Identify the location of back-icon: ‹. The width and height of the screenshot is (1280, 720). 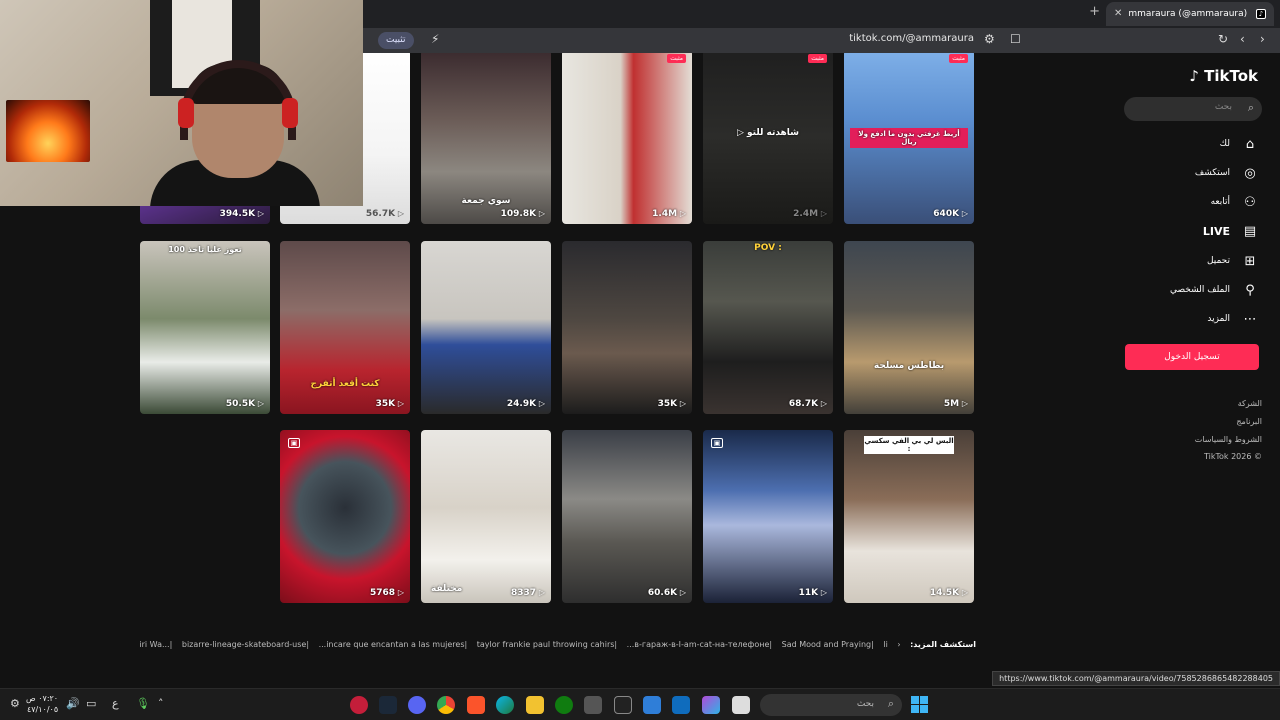
(1242, 39).